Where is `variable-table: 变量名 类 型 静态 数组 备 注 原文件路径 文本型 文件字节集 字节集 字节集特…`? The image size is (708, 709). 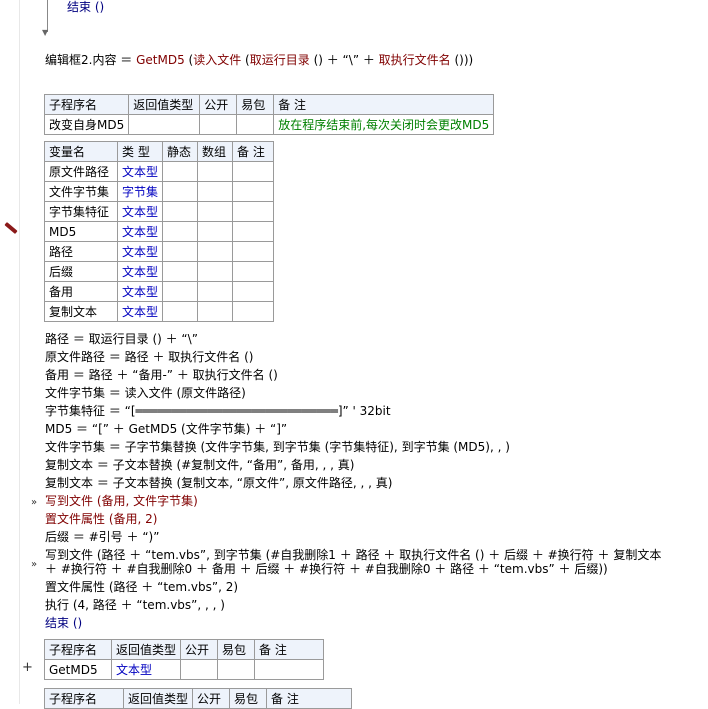 variable-table: 变量名 类 型 静态 数组 备 注 原文件路径 文本型 文件字节集 字节集 字节集特… is located at coordinates (159, 231).